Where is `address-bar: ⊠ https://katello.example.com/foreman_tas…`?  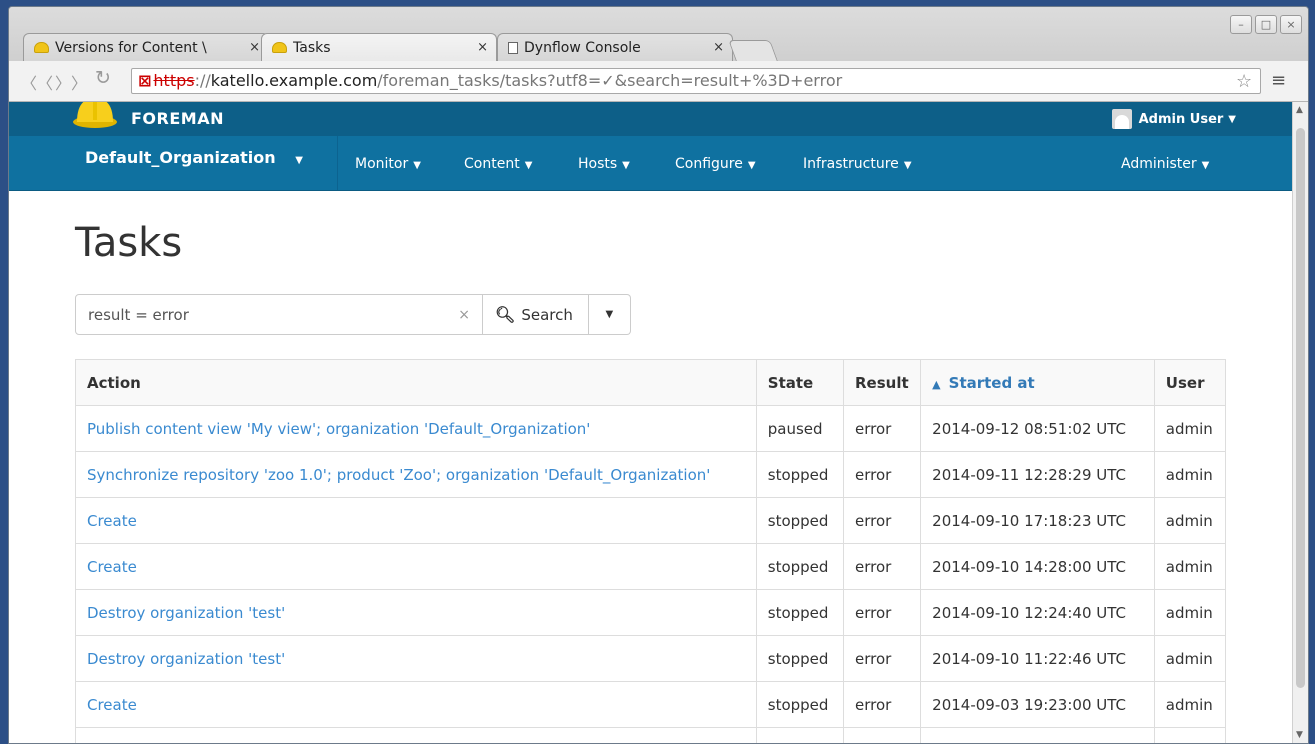
address-bar: ⊠ https://katello.example.com/foreman_tas… is located at coordinates (696, 81).